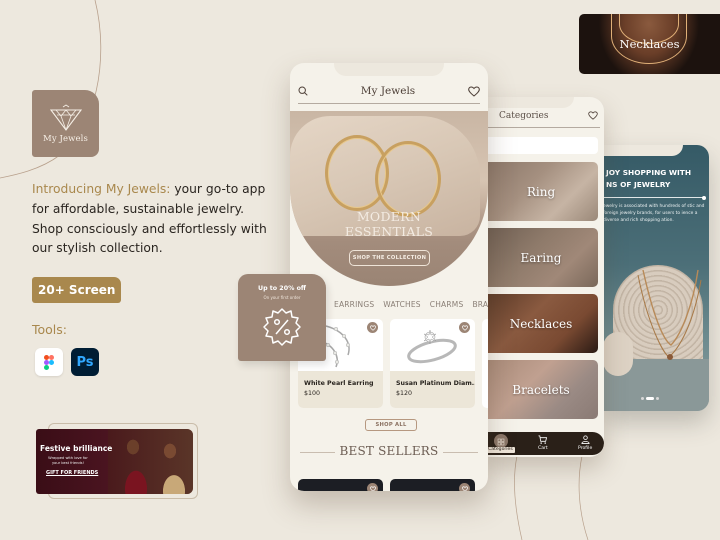 This screenshot has height=540, width=720. Describe the element at coordinates (72, 473) in the screenshot. I see `gift-for-friends-link: GIFT FOR FRIENDS` at that location.